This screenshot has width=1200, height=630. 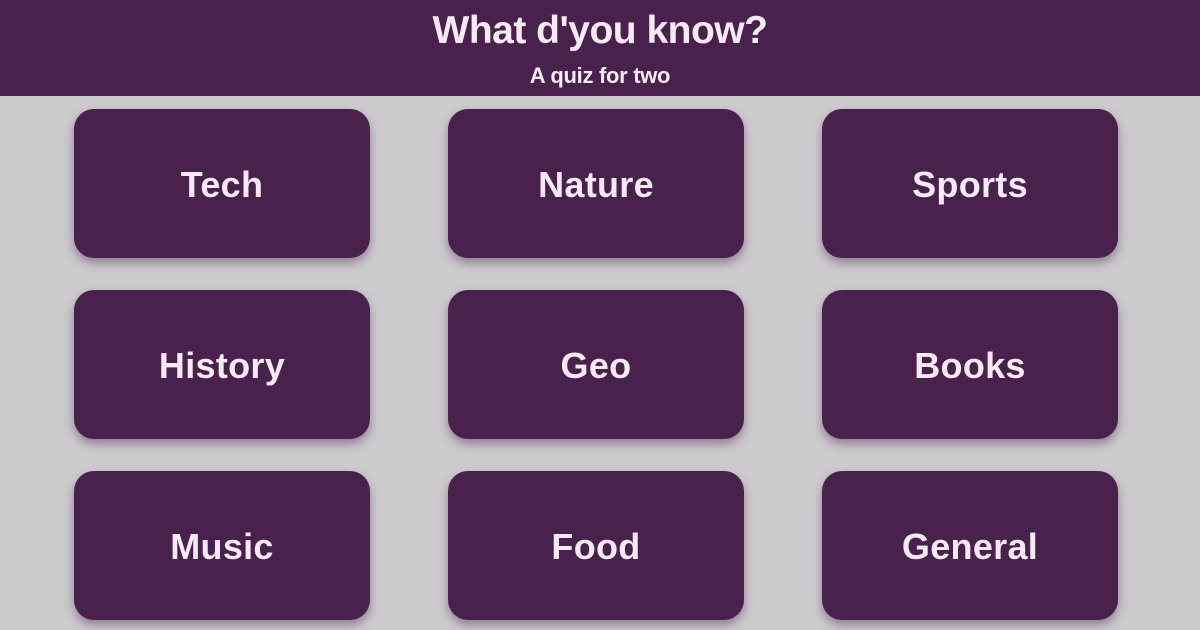 I want to click on category-label: Tech, so click(x=222, y=184).